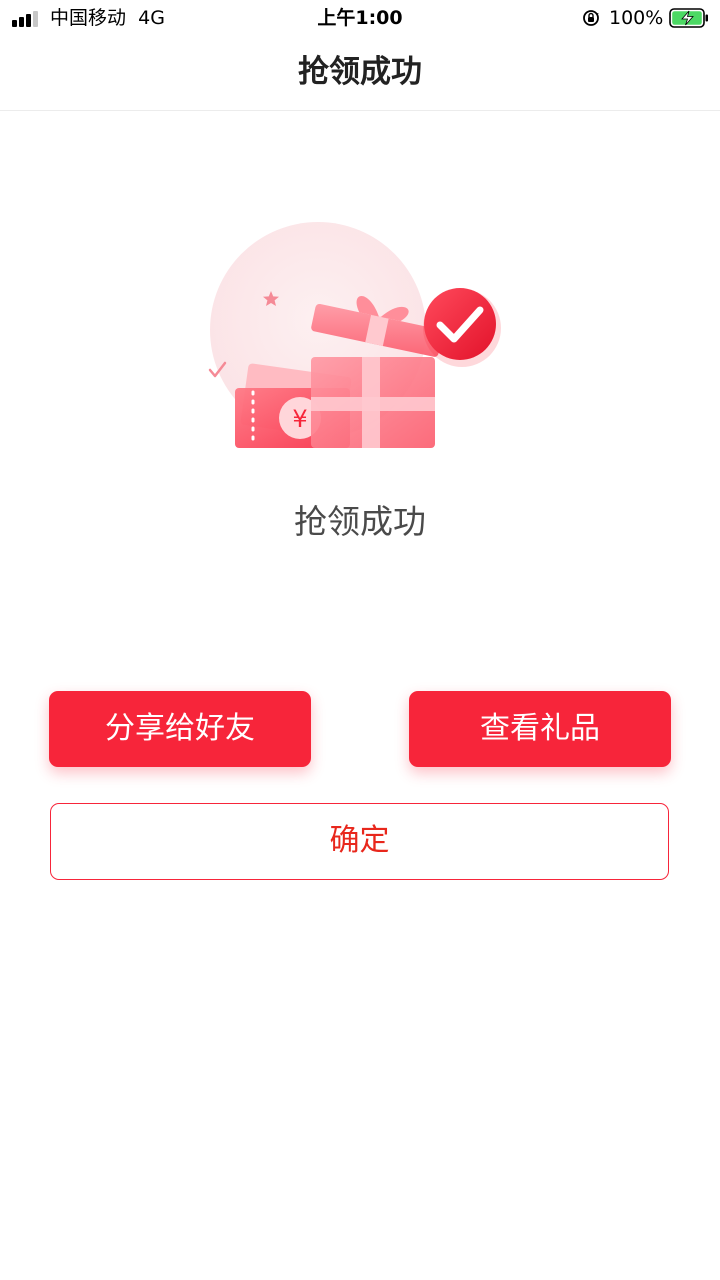 The width and height of the screenshot is (720, 1280). What do you see at coordinates (359, 841) in the screenshot?
I see `confirm-button: 确定` at bounding box center [359, 841].